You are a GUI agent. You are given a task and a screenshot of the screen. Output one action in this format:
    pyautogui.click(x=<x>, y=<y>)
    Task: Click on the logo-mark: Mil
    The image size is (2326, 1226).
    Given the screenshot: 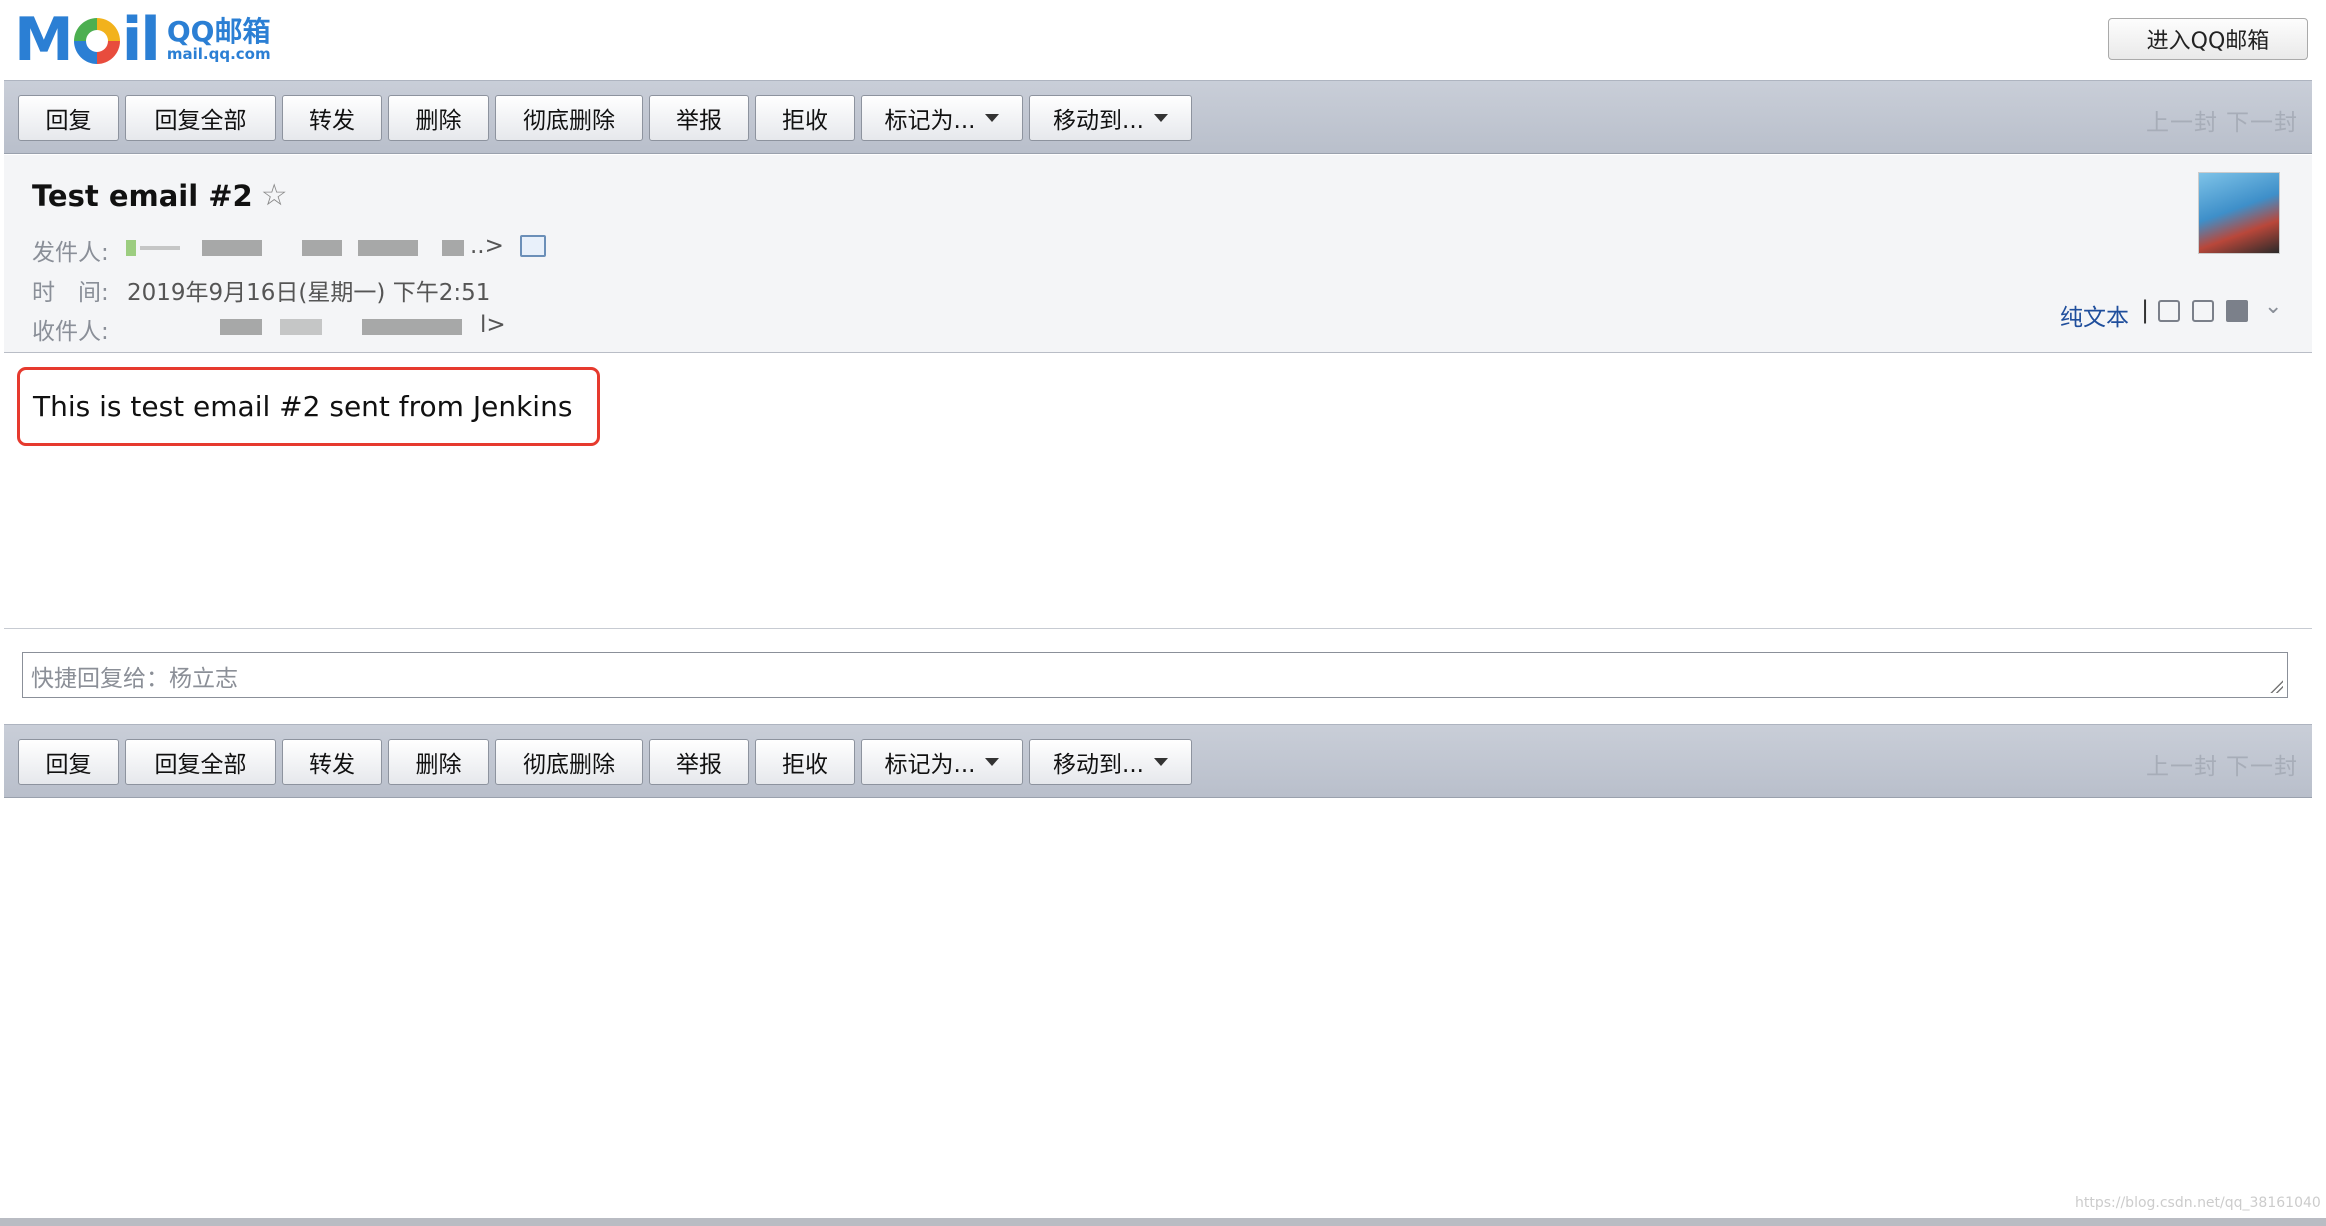 What is the action you would take?
    pyautogui.click(x=87, y=40)
    